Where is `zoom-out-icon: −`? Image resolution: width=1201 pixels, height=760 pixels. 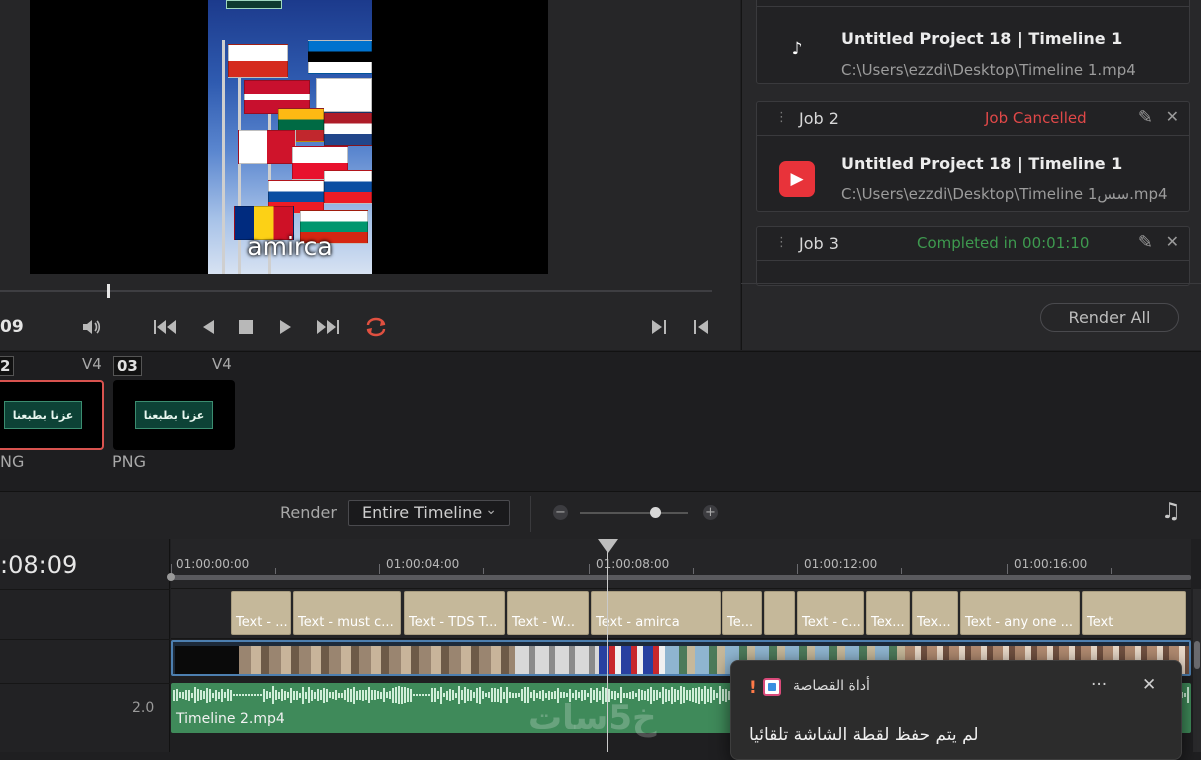 zoom-out-icon: − is located at coordinates (560, 512).